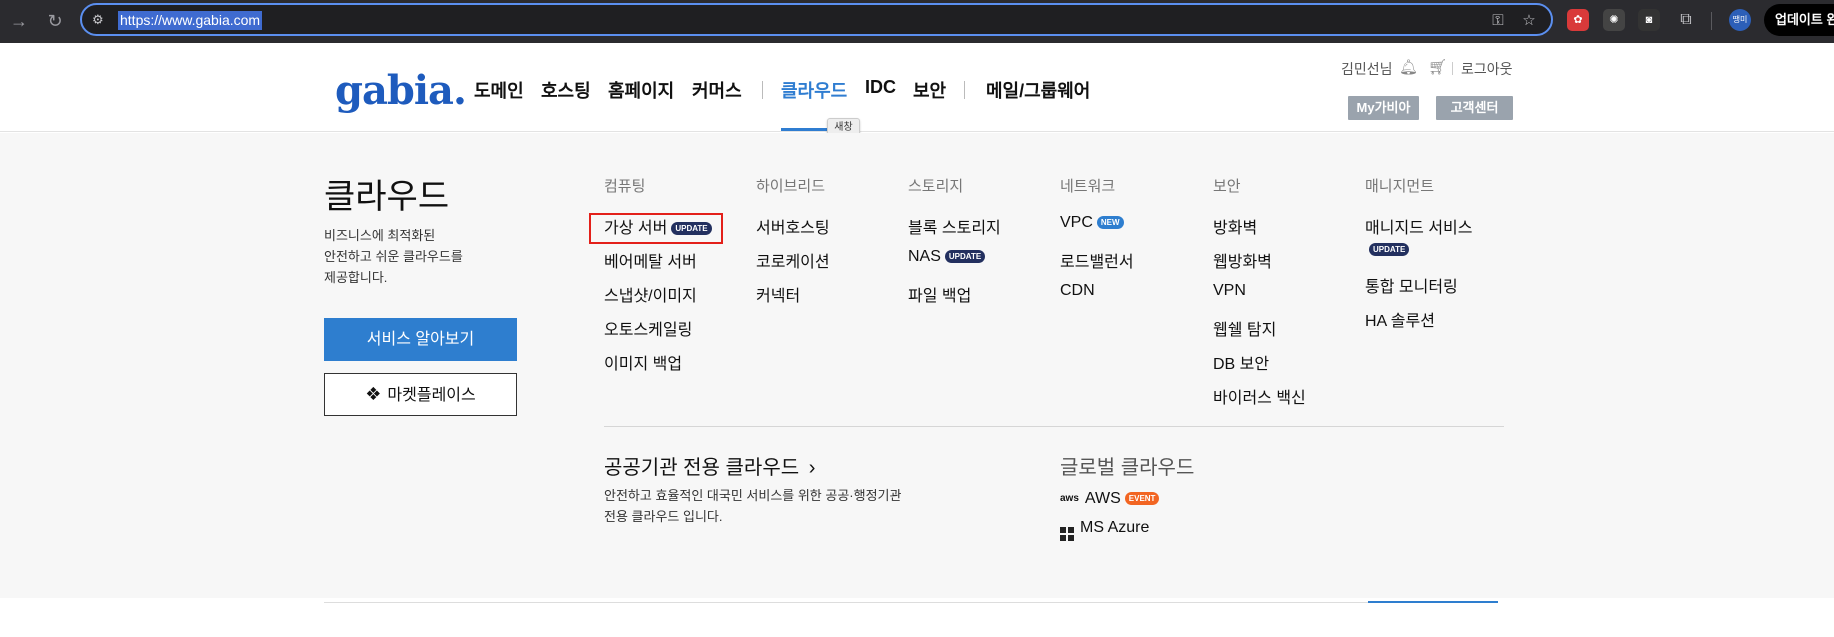  Describe the element at coordinates (1067, 534) in the screenshot. I see `windows-logo-icon` at that location.